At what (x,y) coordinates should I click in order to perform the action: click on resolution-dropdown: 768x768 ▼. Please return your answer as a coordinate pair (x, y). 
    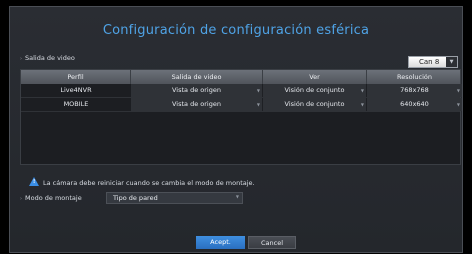
    Looking at the image, I should click on (414, 90).